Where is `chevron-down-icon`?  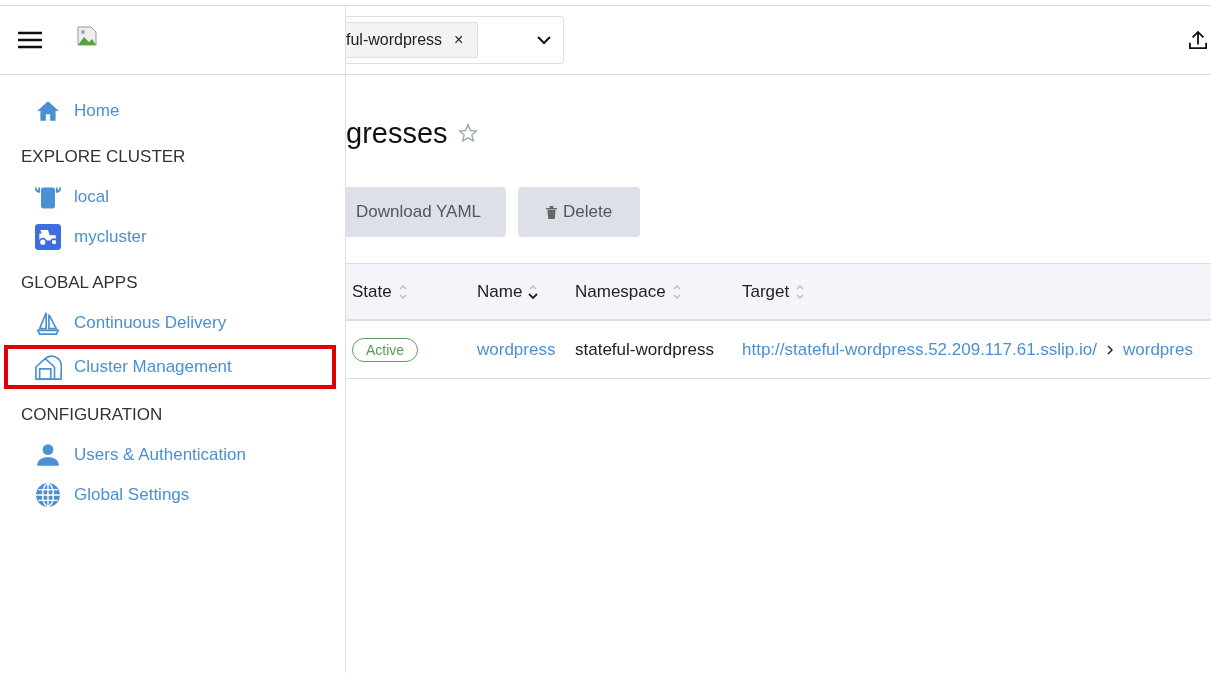 chevron-down-icon is located at coordinates (544, 40).